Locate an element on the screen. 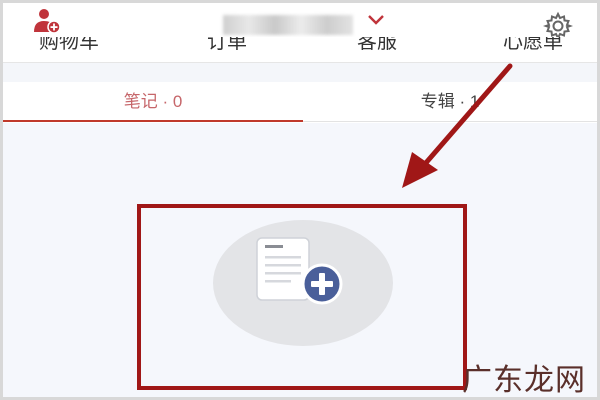  top-bar is located at coordinates (300, 22).